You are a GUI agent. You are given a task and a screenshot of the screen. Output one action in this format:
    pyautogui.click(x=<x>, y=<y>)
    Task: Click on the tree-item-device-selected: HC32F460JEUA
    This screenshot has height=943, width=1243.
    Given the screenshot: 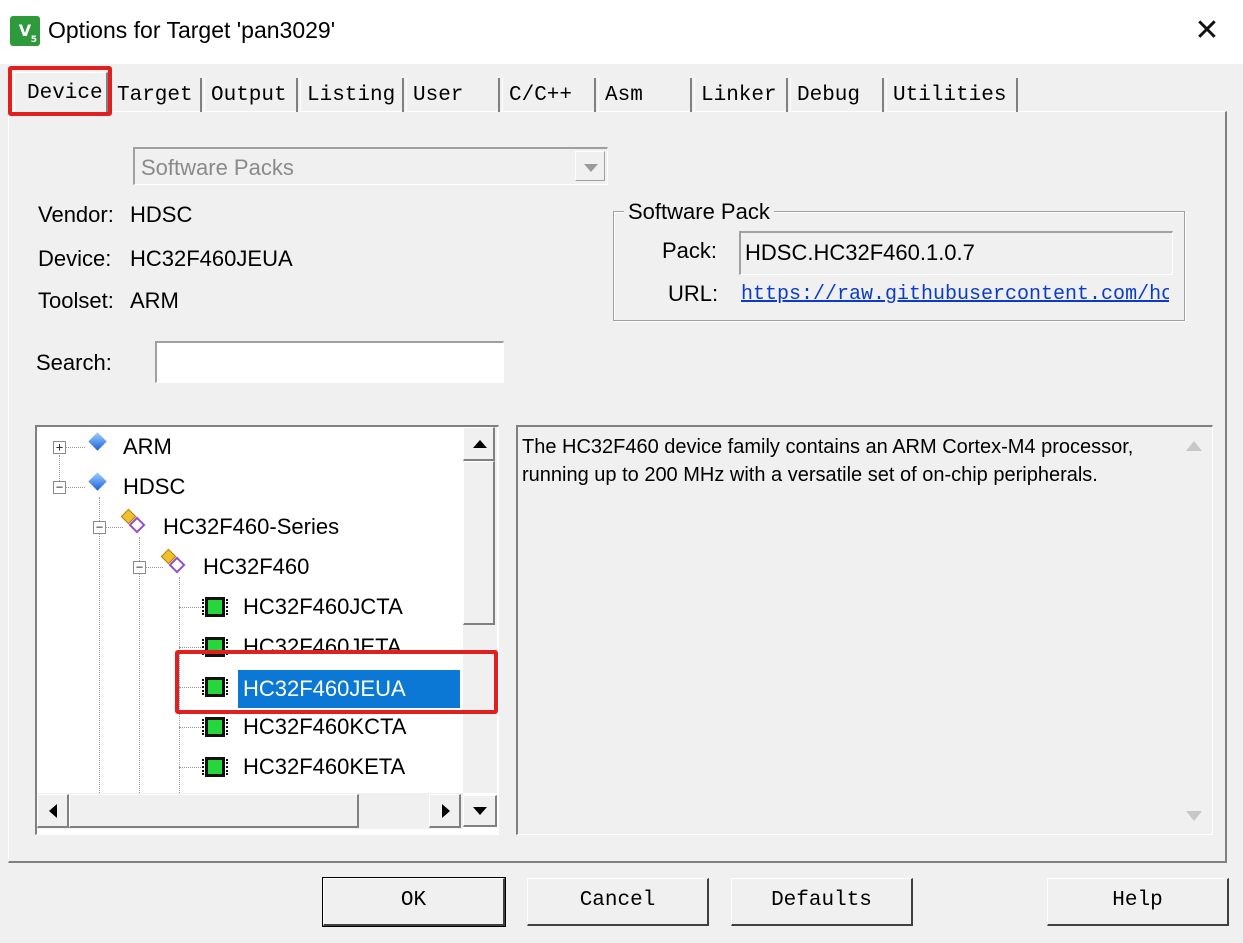 What is the action you would take?
    pyautogui.click(x=349, y=689)
    